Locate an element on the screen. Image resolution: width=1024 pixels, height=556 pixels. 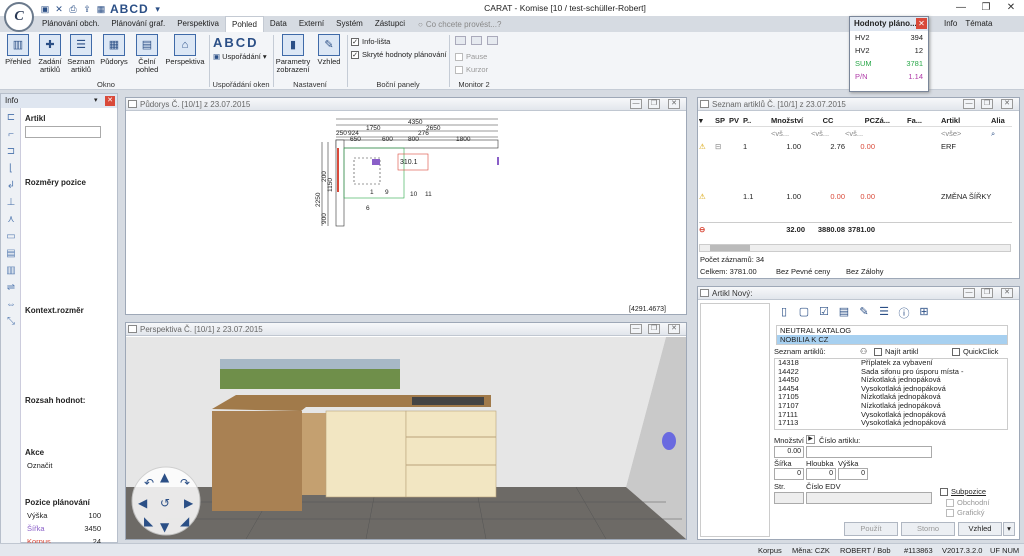
search-icon: ⌕ is located at coordinates (1001, 133).